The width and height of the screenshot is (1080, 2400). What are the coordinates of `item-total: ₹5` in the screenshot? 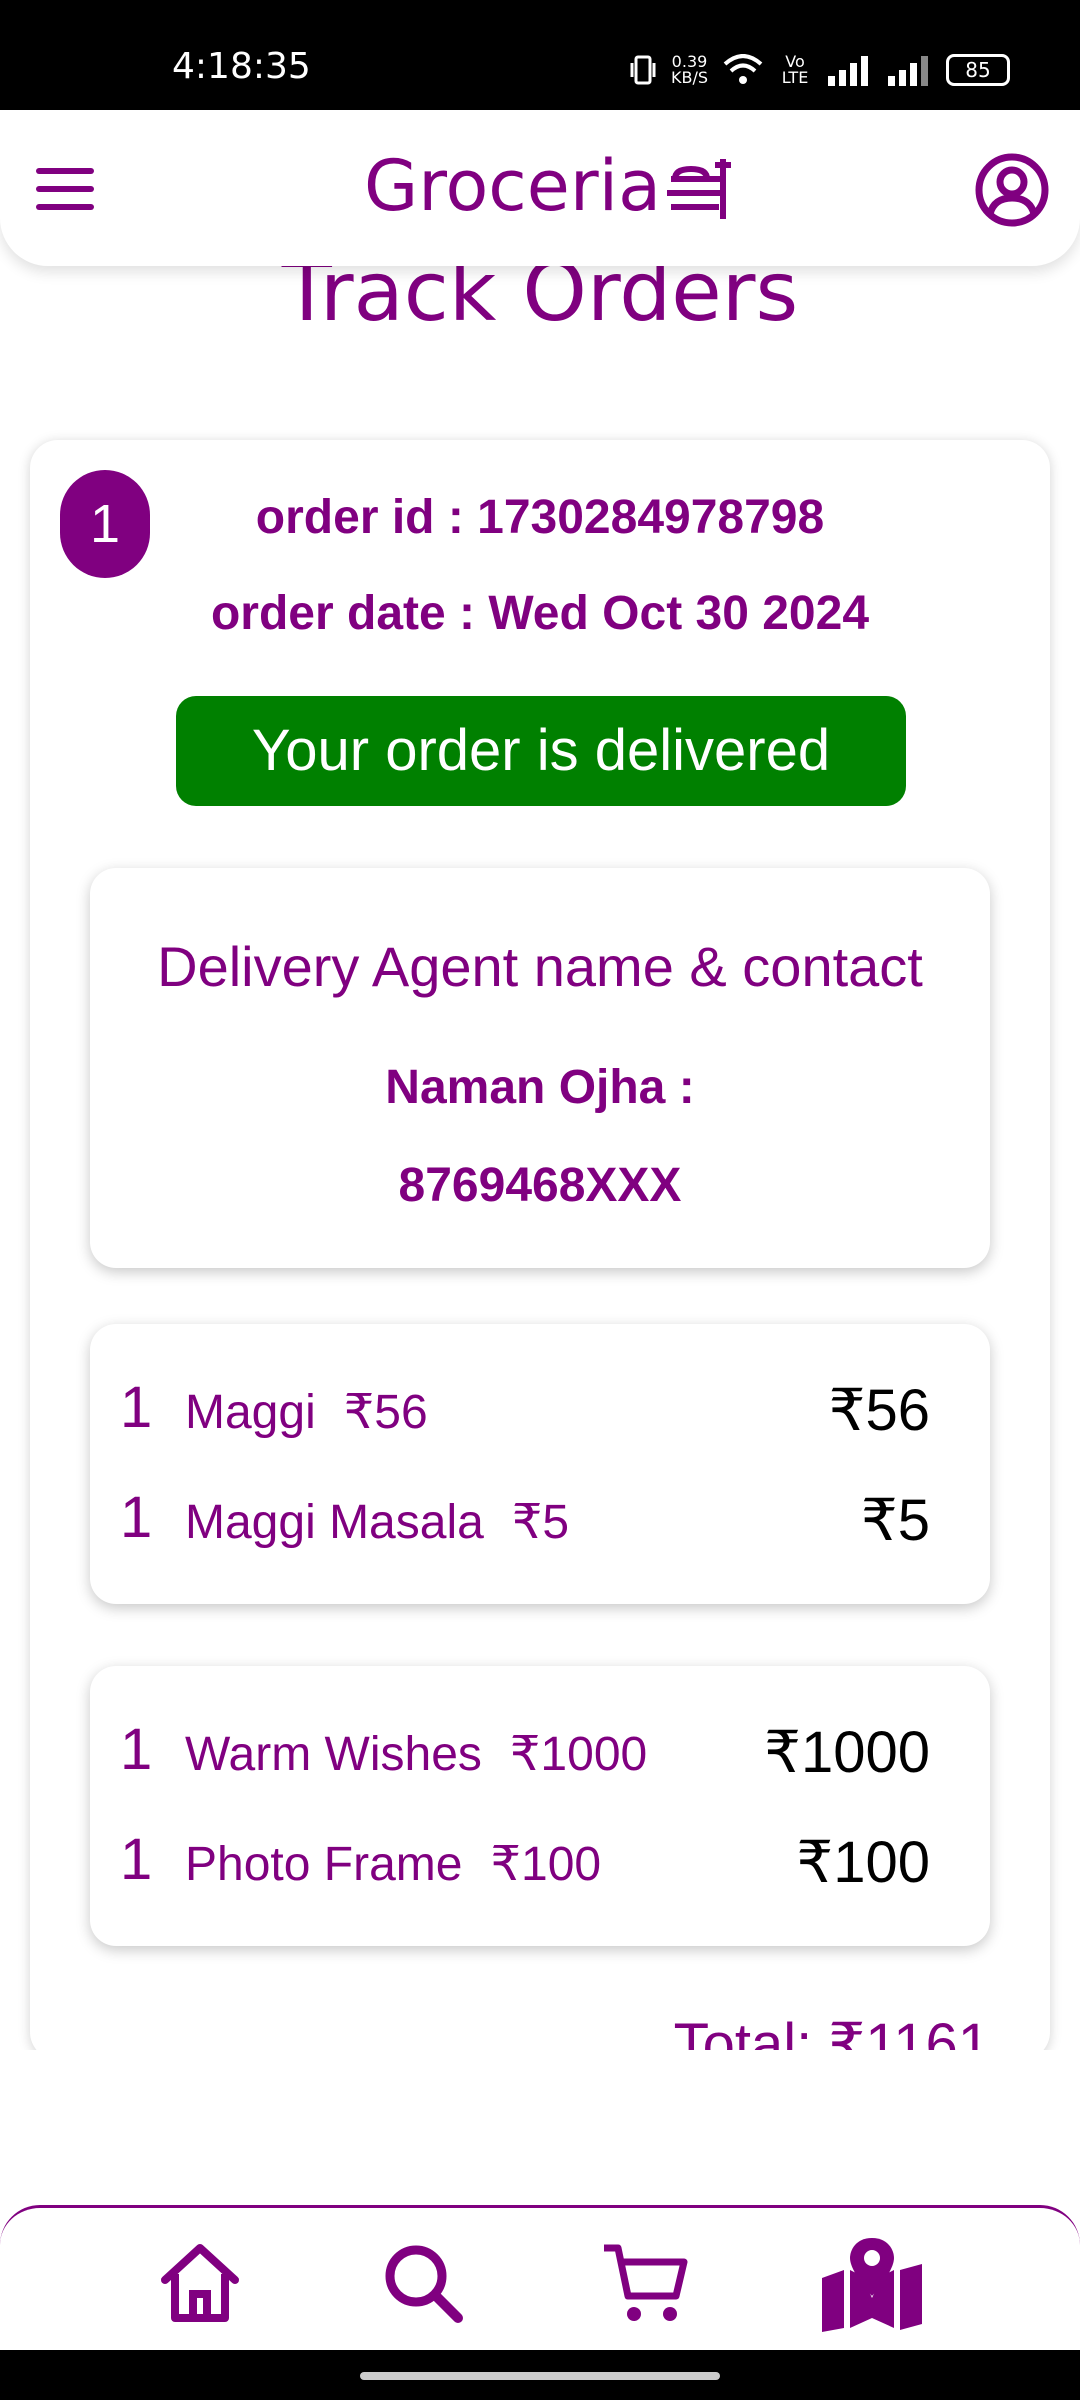 It's located at (895, 1520).